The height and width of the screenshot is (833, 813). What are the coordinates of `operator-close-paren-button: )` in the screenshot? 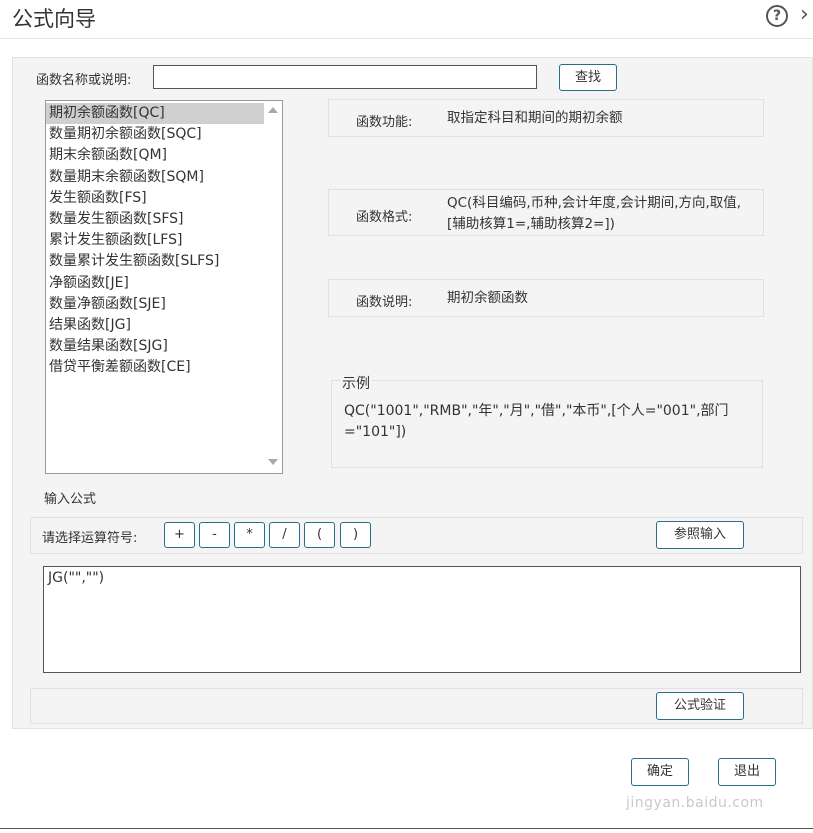 It's located at (355, 535).